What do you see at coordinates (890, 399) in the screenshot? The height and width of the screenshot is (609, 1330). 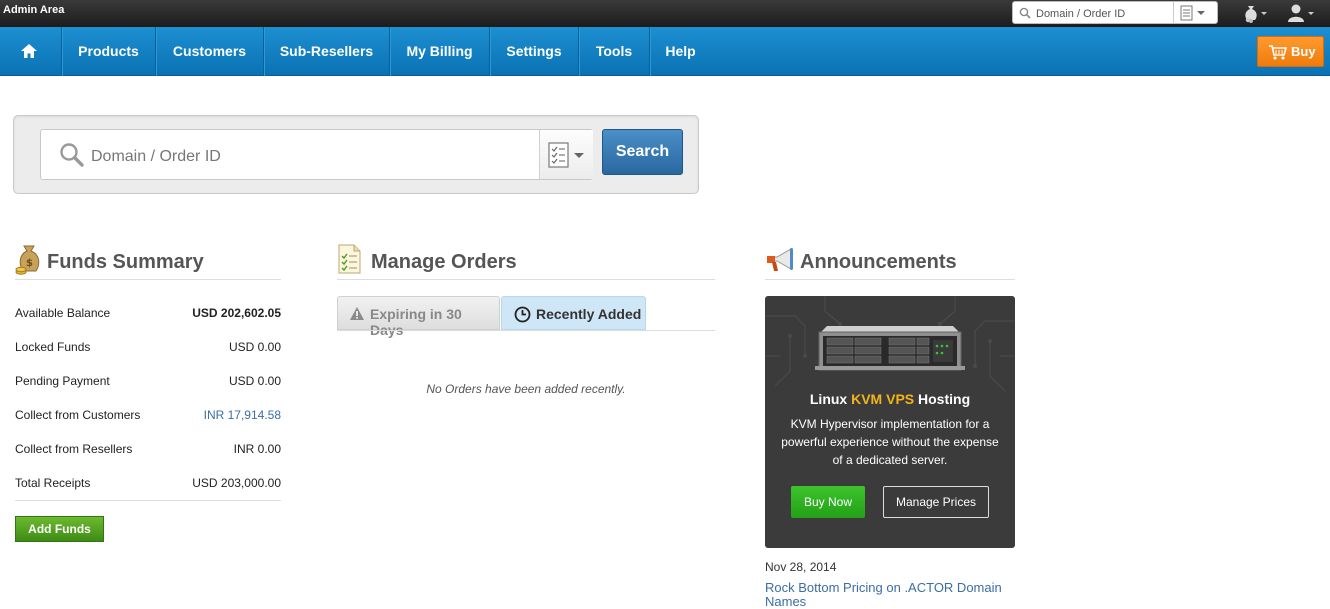 I see `promo-title: Linux KVM VPS Hosting` at bounding box center [890, 399].